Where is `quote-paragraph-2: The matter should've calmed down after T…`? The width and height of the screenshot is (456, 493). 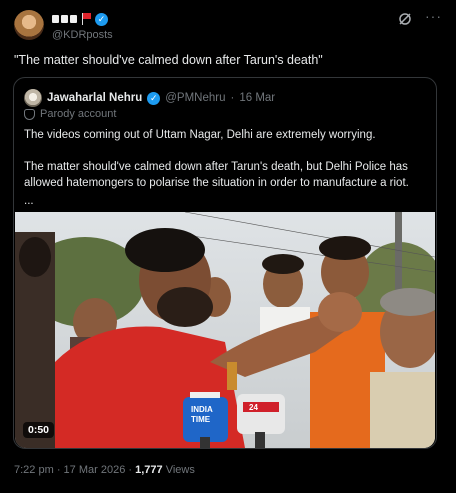 quote-paragraph-2: The matter should've calmed down after T… is located at coordinates (216, 175).